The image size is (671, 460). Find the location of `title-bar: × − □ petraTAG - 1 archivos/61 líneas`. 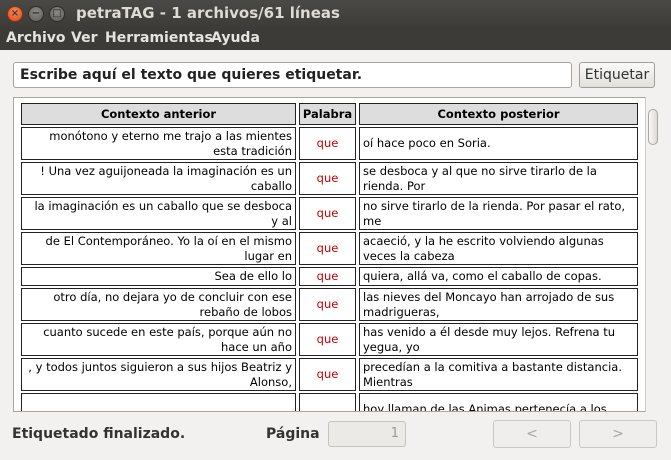

title-bar: × − □ petraTAG - 1 archivos/61 líneas is located at coordinates (335, 14).